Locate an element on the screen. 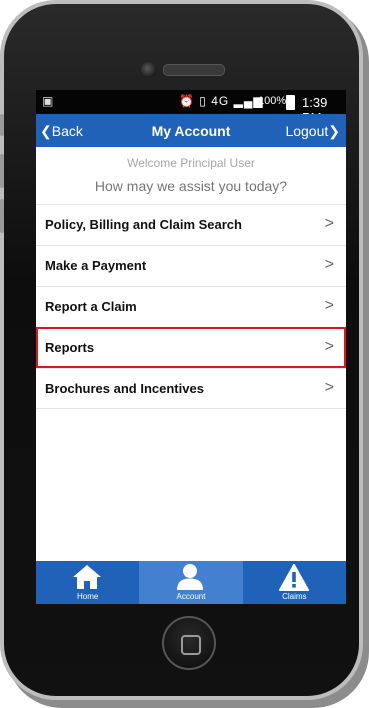 The width and height of the screenshot is (369, 708). back-label: Back is located at coordinates (67, 131).